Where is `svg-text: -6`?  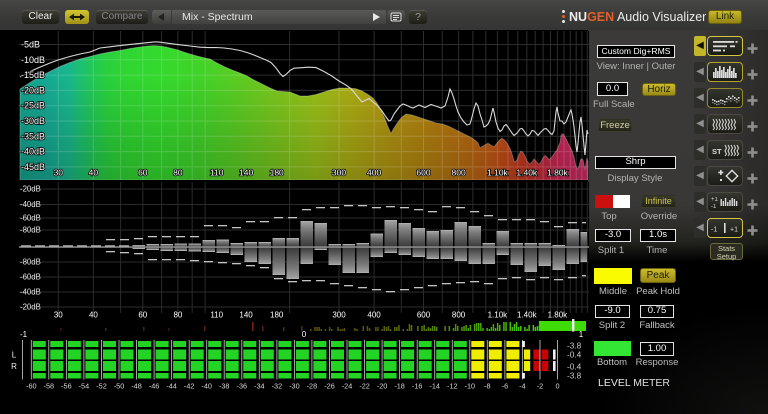 svg-text: -6 is located at coordinates (505, 386).